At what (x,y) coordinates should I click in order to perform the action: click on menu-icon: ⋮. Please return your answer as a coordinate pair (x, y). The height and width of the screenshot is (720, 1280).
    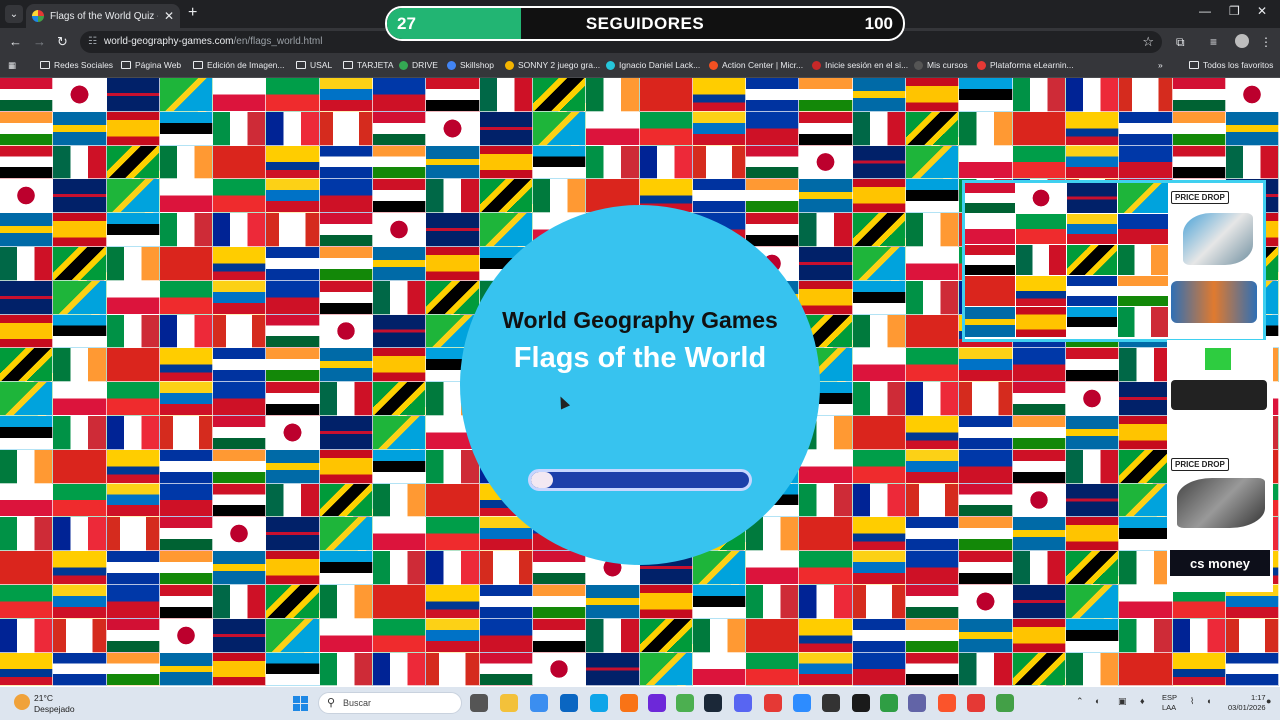
    Looking at the image, I should click on (1266, 42).